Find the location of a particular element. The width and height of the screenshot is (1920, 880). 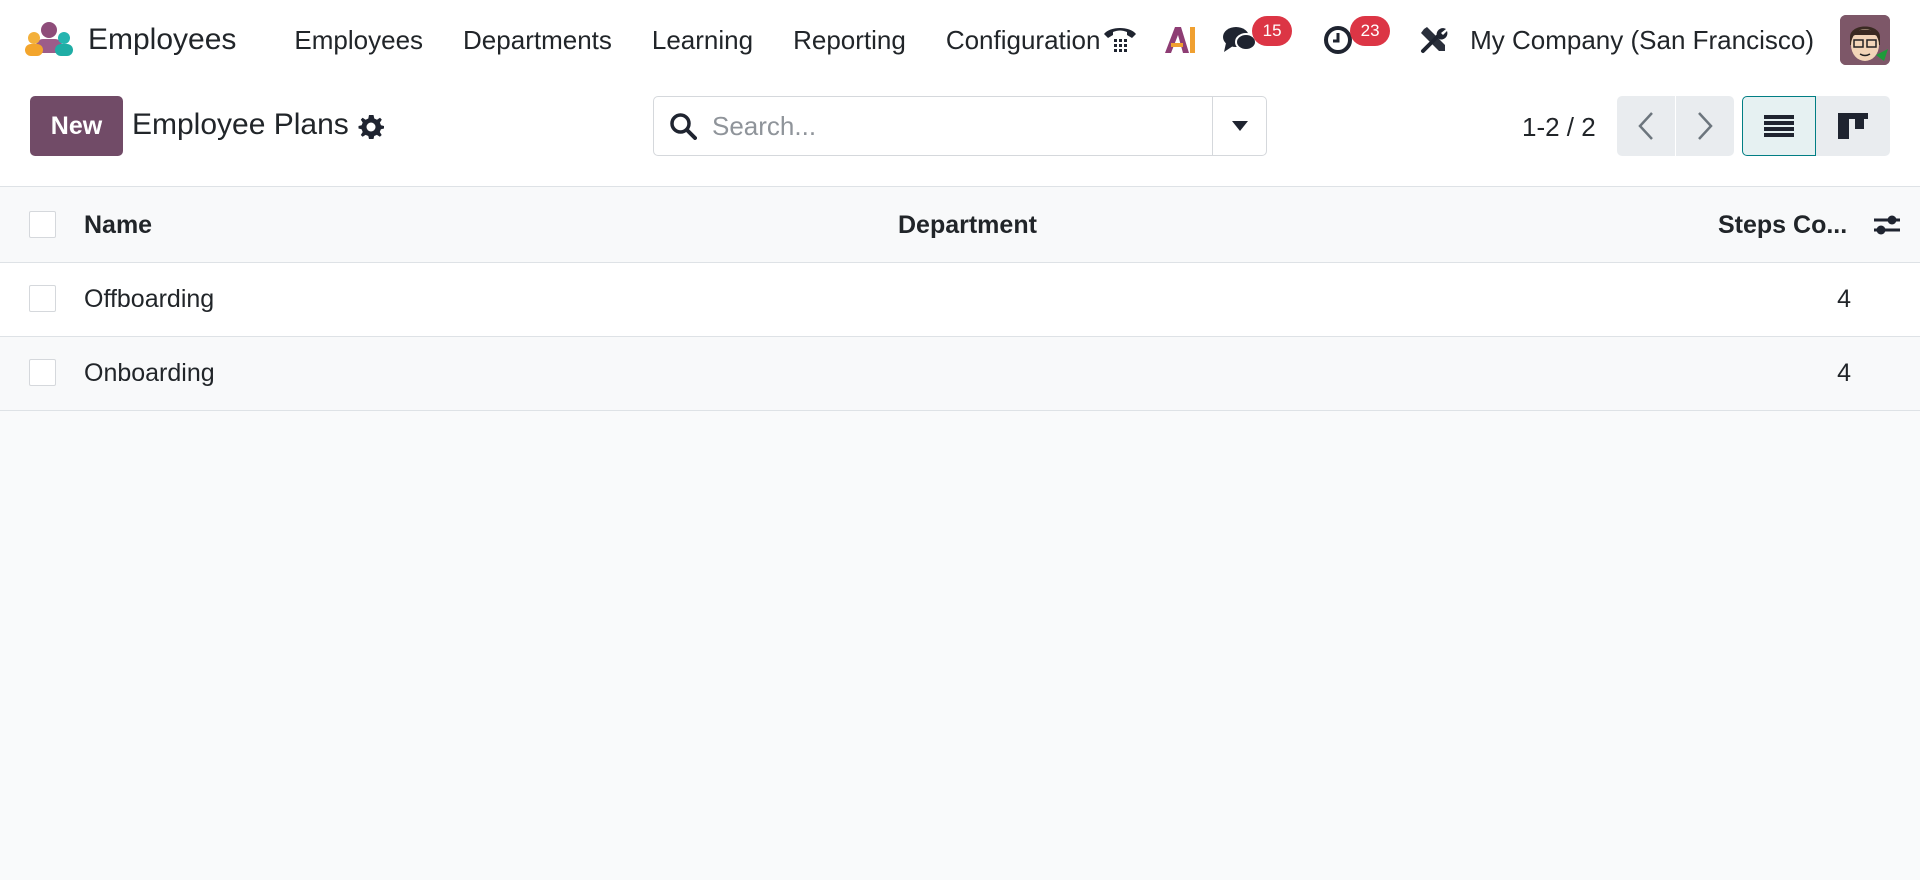

search-bar is located at coordinates (960, 126).